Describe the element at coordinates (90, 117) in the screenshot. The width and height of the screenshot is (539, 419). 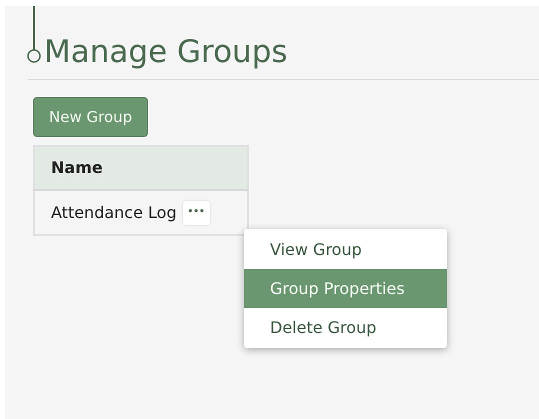
I see `new-group-button: New Group` at that location.